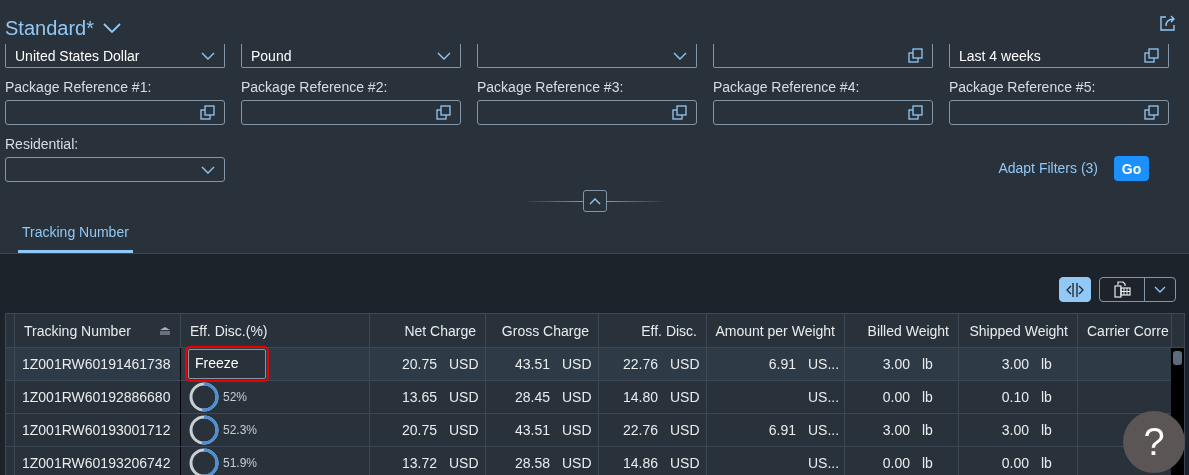 The width and height of the screenshot is (1189, 475). I want to click on filter-label: Package Reference #3:, so click(551, 87).